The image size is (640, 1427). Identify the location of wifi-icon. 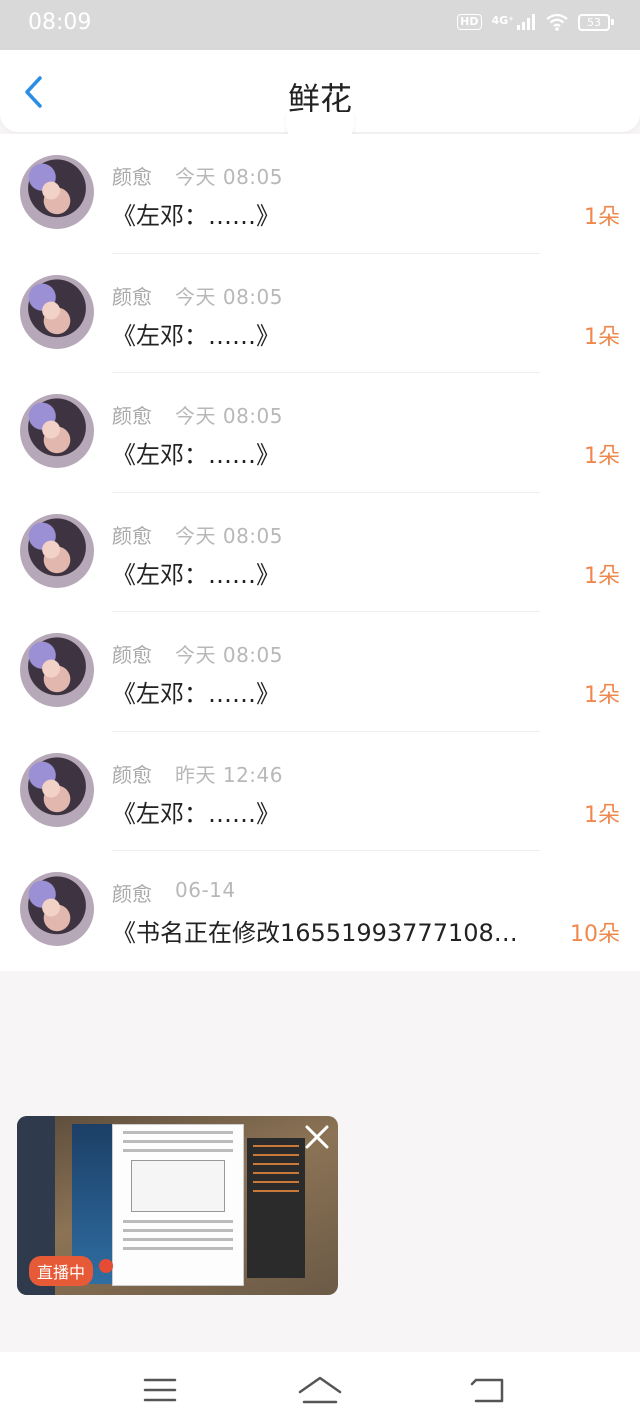
(557, 22).